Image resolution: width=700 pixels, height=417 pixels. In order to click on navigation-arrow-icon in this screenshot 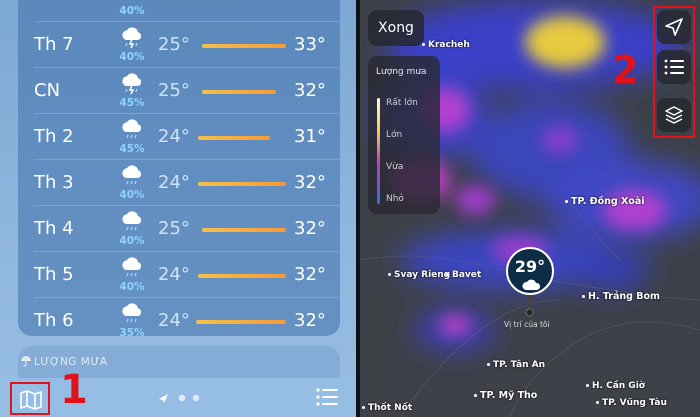, I will do `click(674, 27)`.